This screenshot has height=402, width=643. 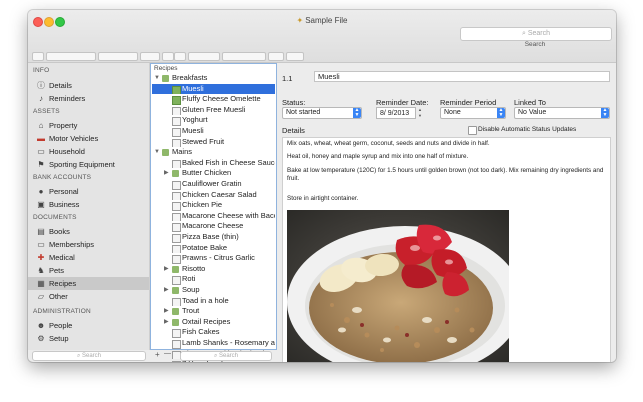 What do you see at coordinates (150, 56) in the screenshot?
I see `font-size-popup` at bounding box center [150, 56].